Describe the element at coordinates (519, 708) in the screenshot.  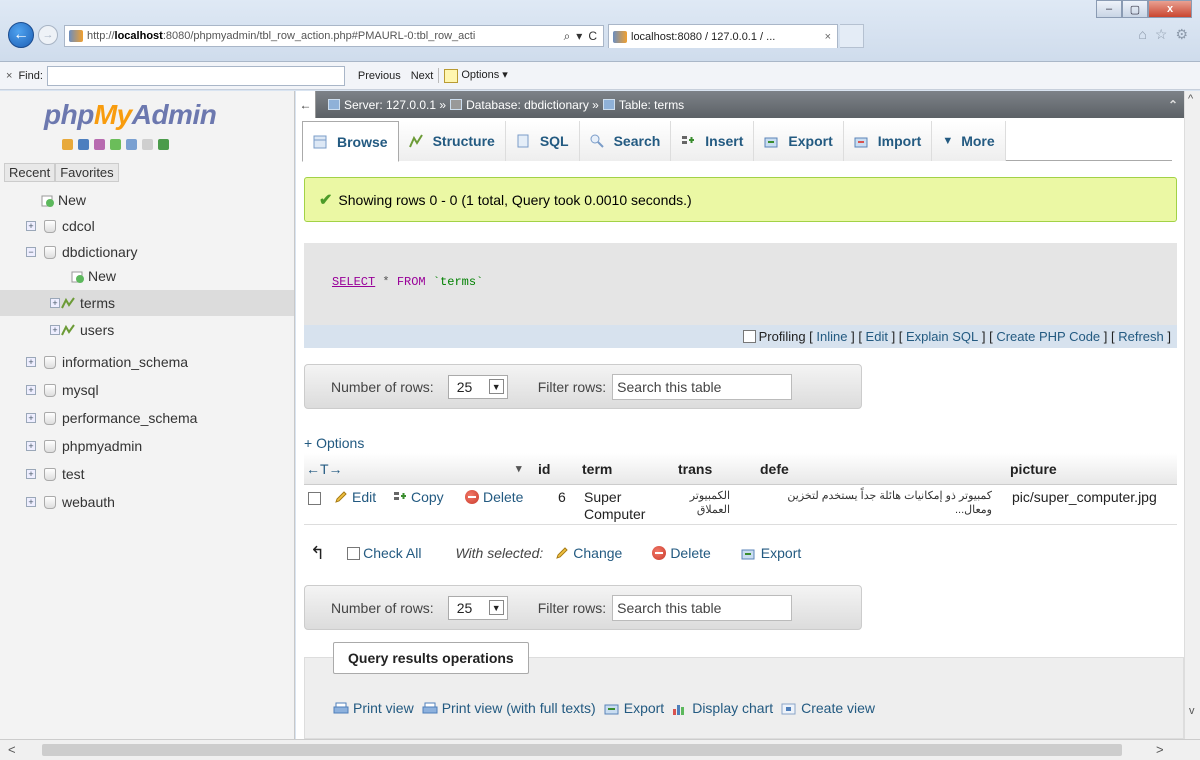
I see `print-view-full-link: Print view (with full texts)` at that location.